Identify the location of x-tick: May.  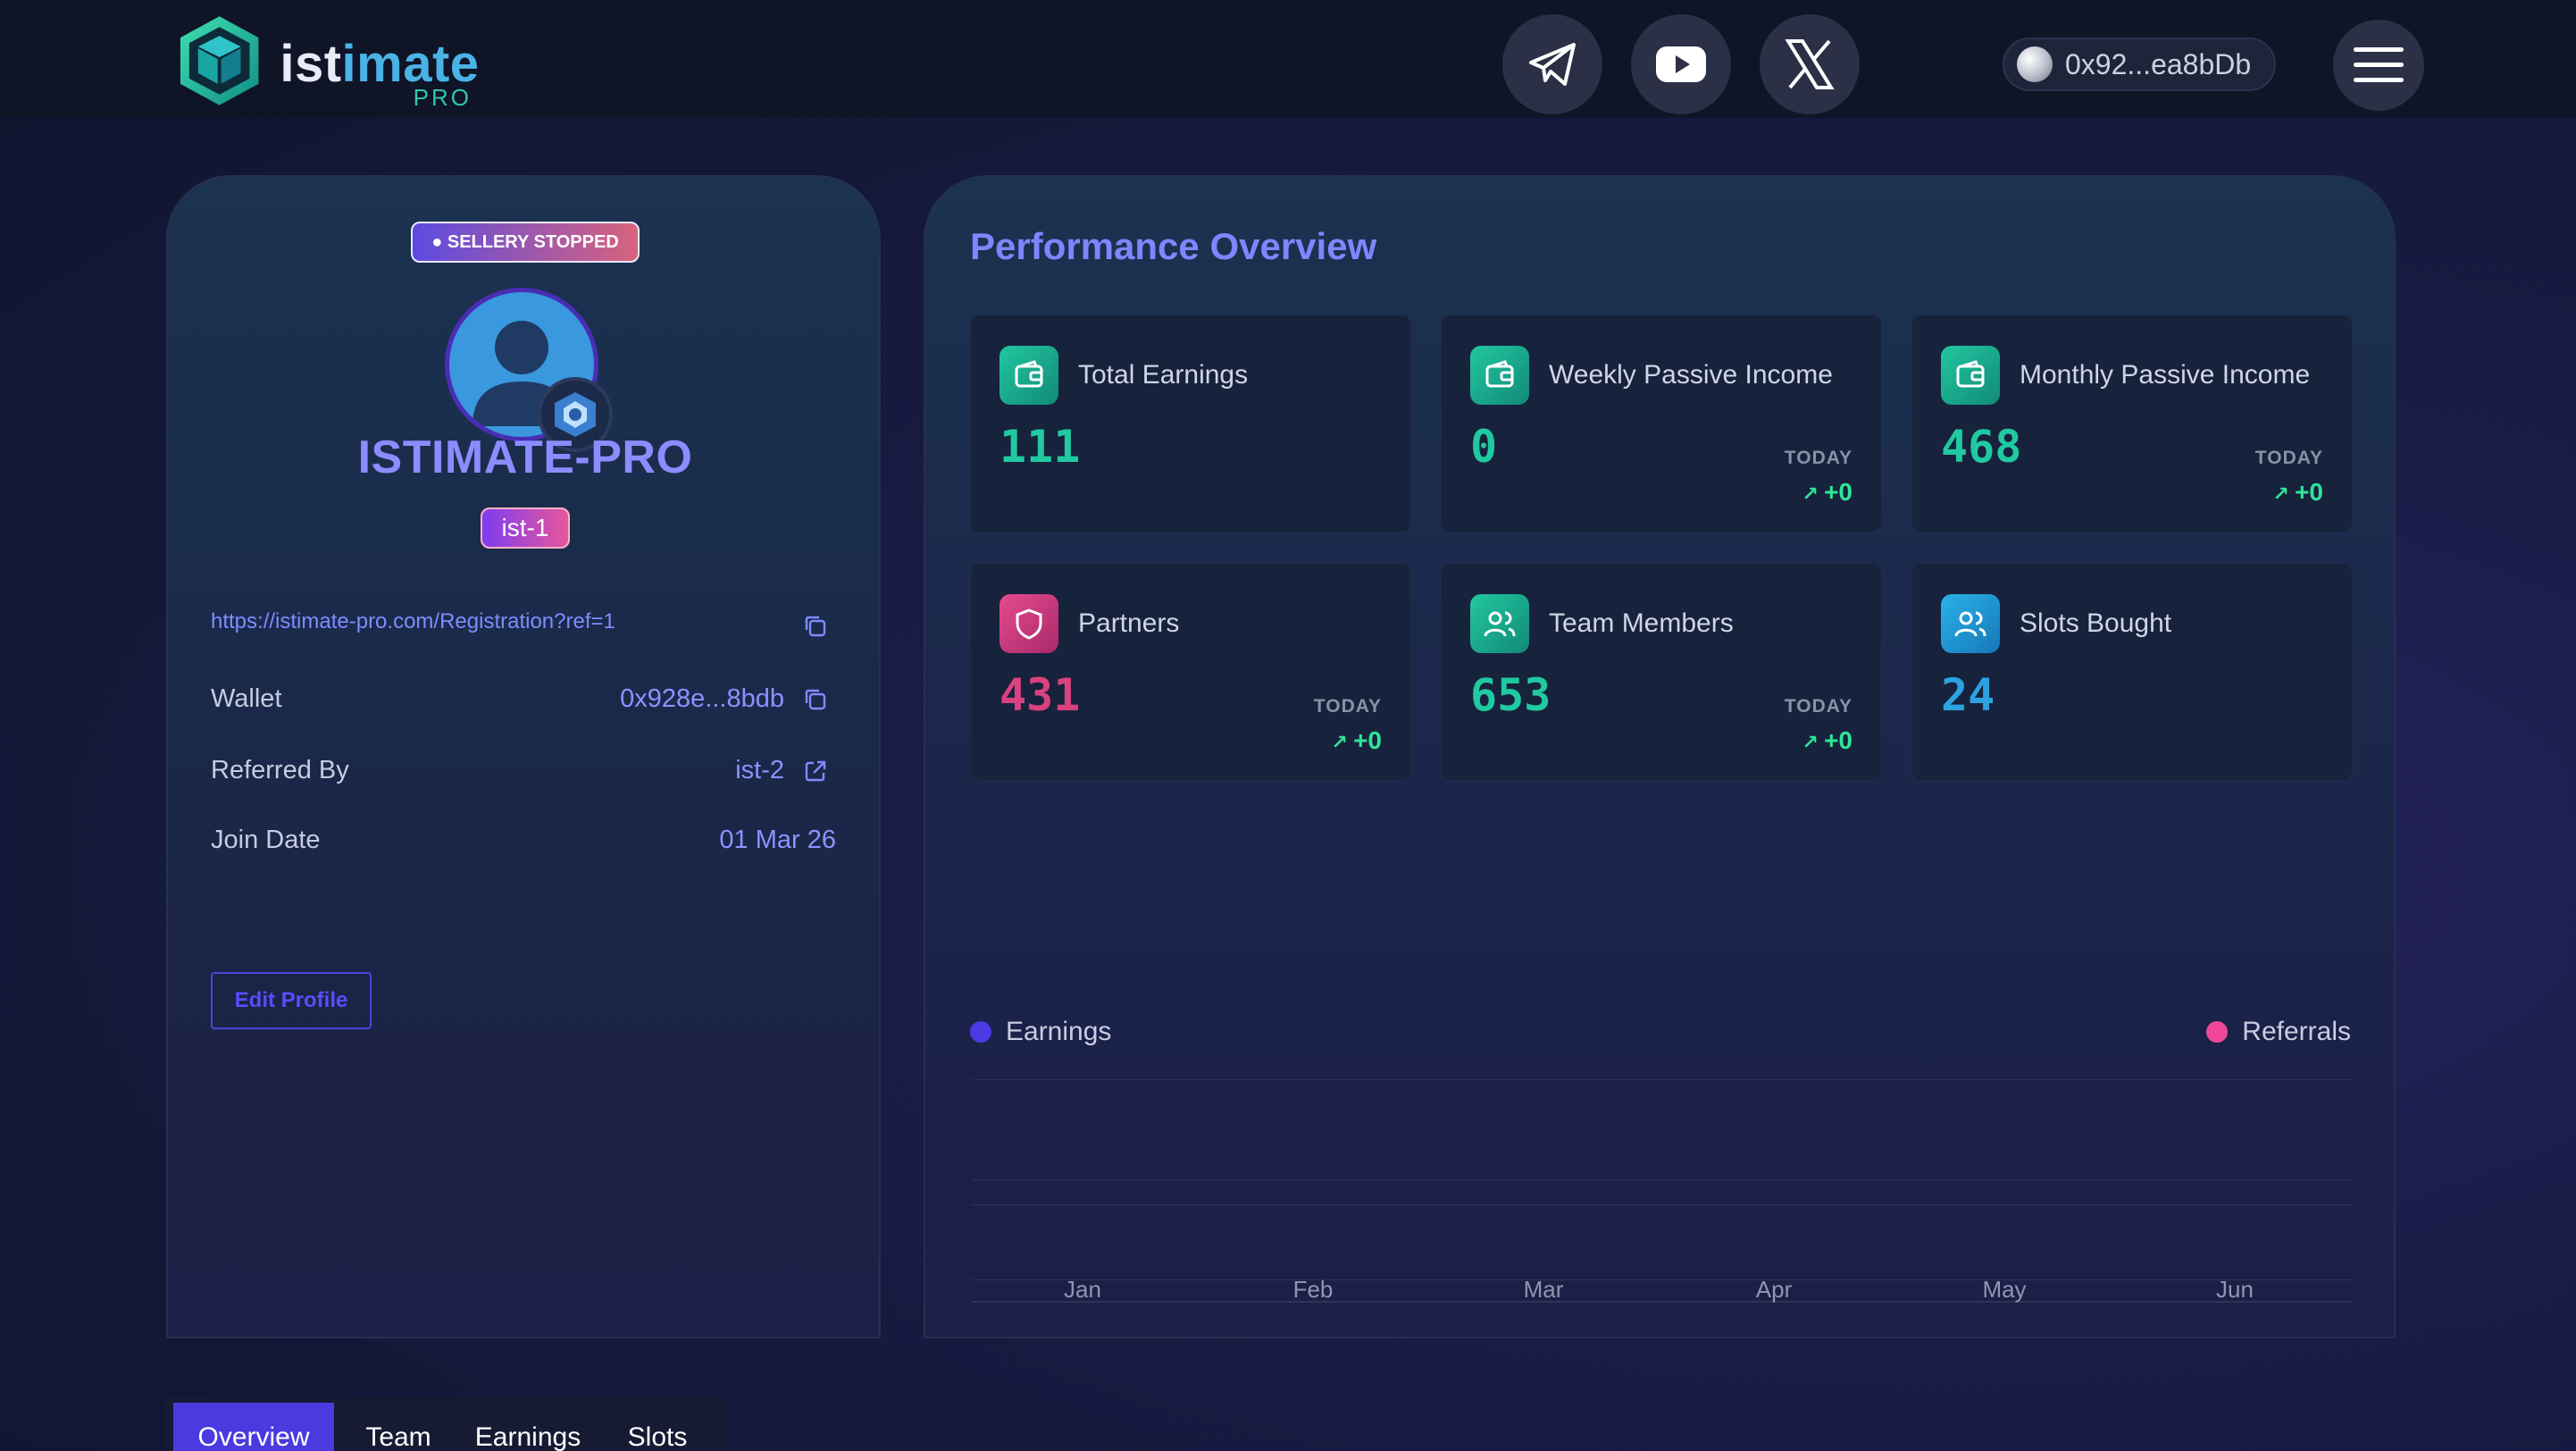
(2005, 1289).